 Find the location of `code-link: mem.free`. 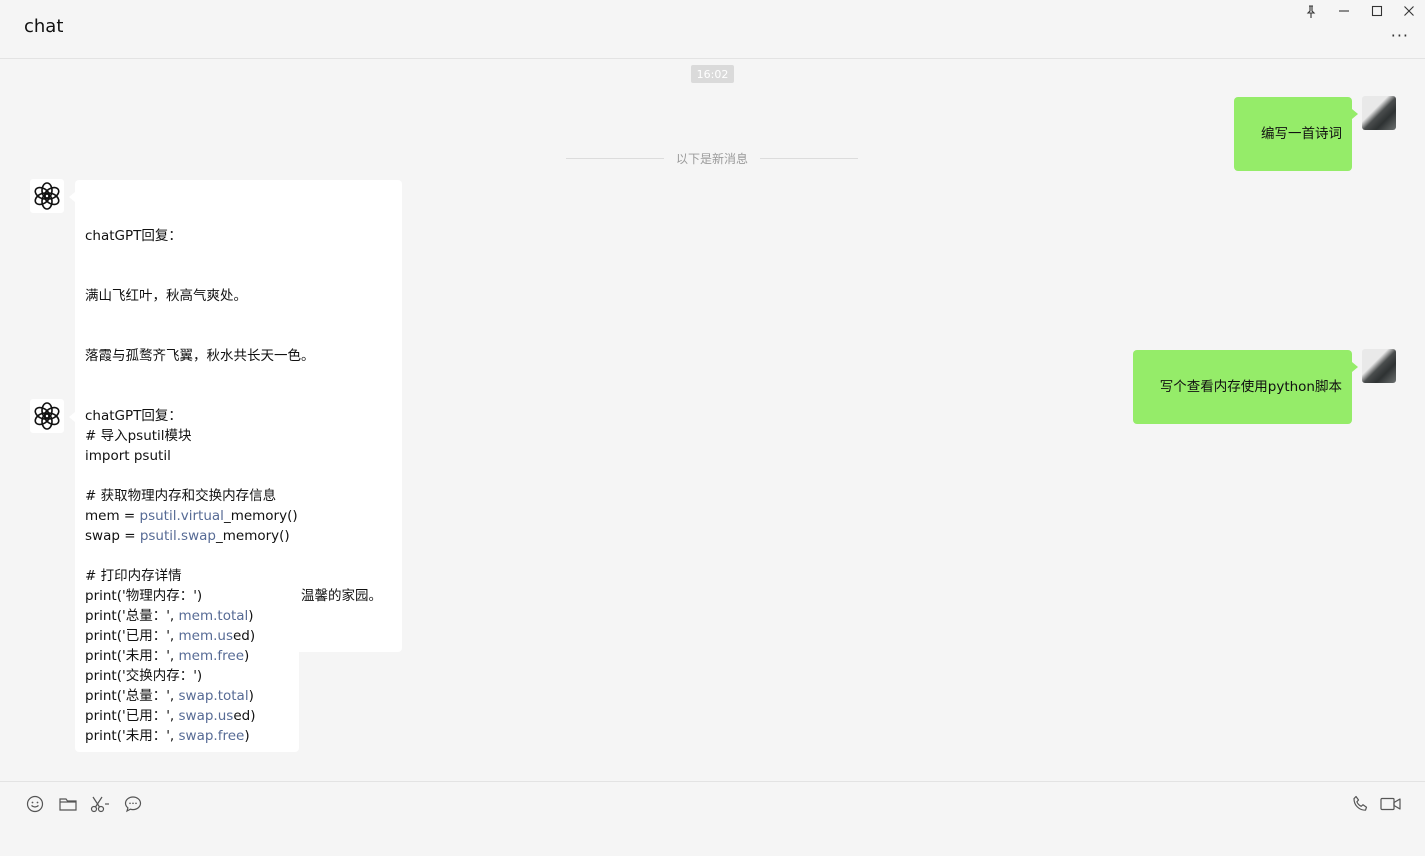

code-link: mem.free is located at coordinates (212, 656).